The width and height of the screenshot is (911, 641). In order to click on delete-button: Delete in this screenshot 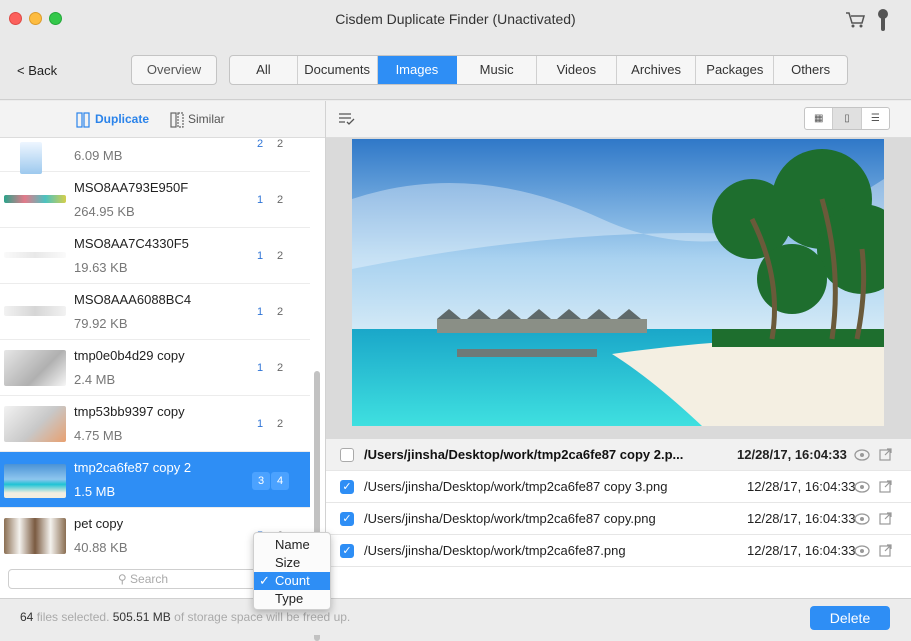, I will do `click(850, 618)`.